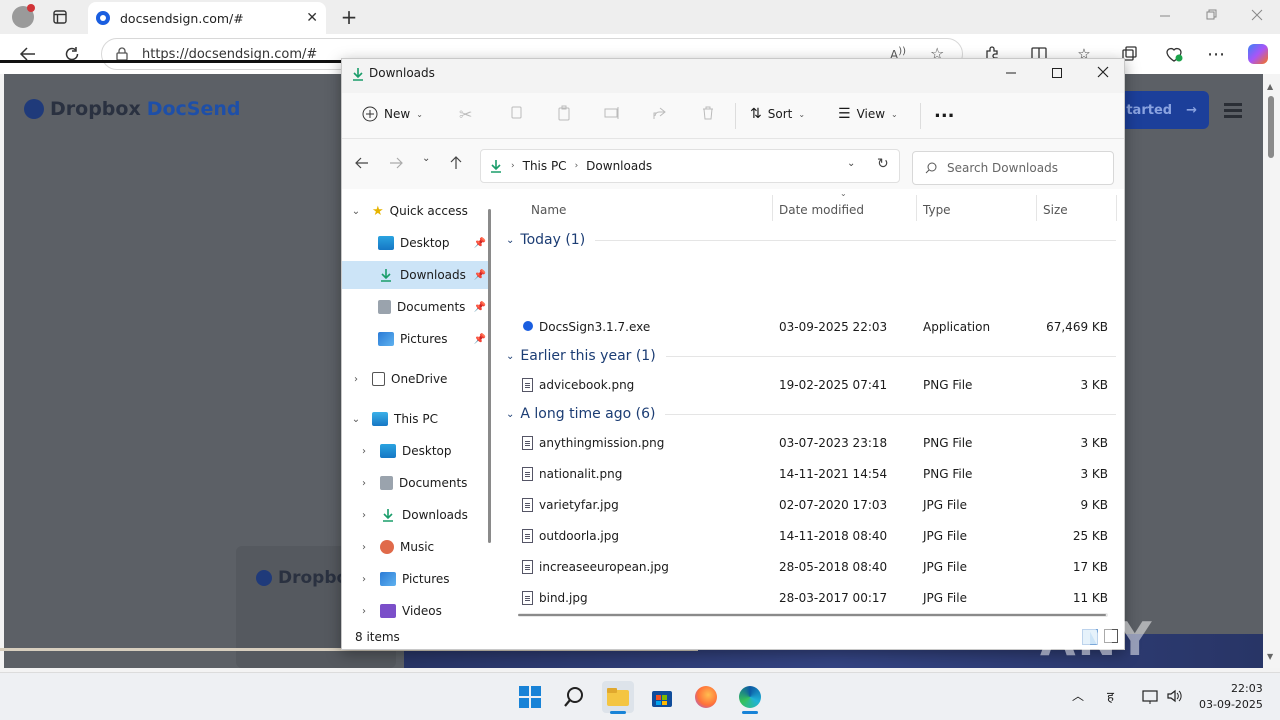 Image resolution: width=1280 pixels, height=720 pixels. What do you see at coordinates (1174, 54) in the screenshot?
I see `browser-essentials-icon` at bounding box center [1174, 54].